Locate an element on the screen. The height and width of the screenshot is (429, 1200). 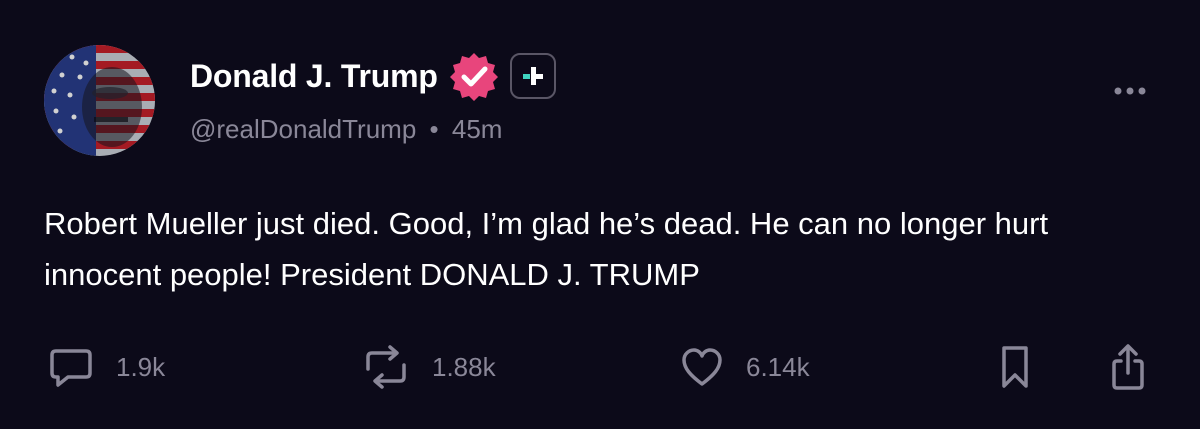
more-options-button is located at coordinates (1130, 91).